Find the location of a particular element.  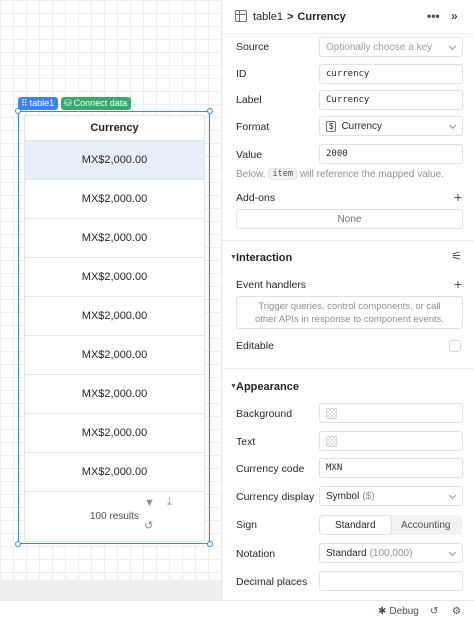

filter-icon: ▼ is located at coordinates (149, 503).